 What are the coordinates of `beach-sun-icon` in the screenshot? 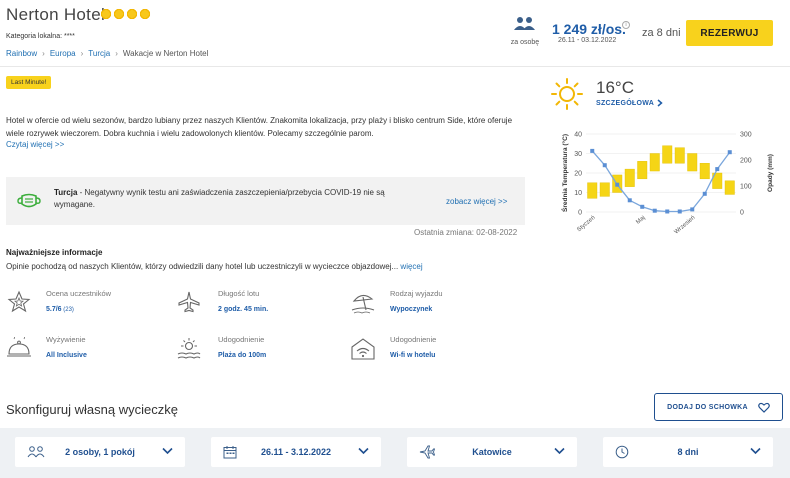 It's located at (189, 348).